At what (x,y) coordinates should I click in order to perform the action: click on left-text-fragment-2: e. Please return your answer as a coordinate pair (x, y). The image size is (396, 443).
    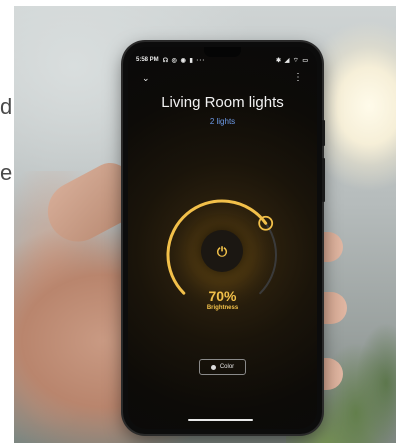
    Looking at the image, I should click on (6, 172).